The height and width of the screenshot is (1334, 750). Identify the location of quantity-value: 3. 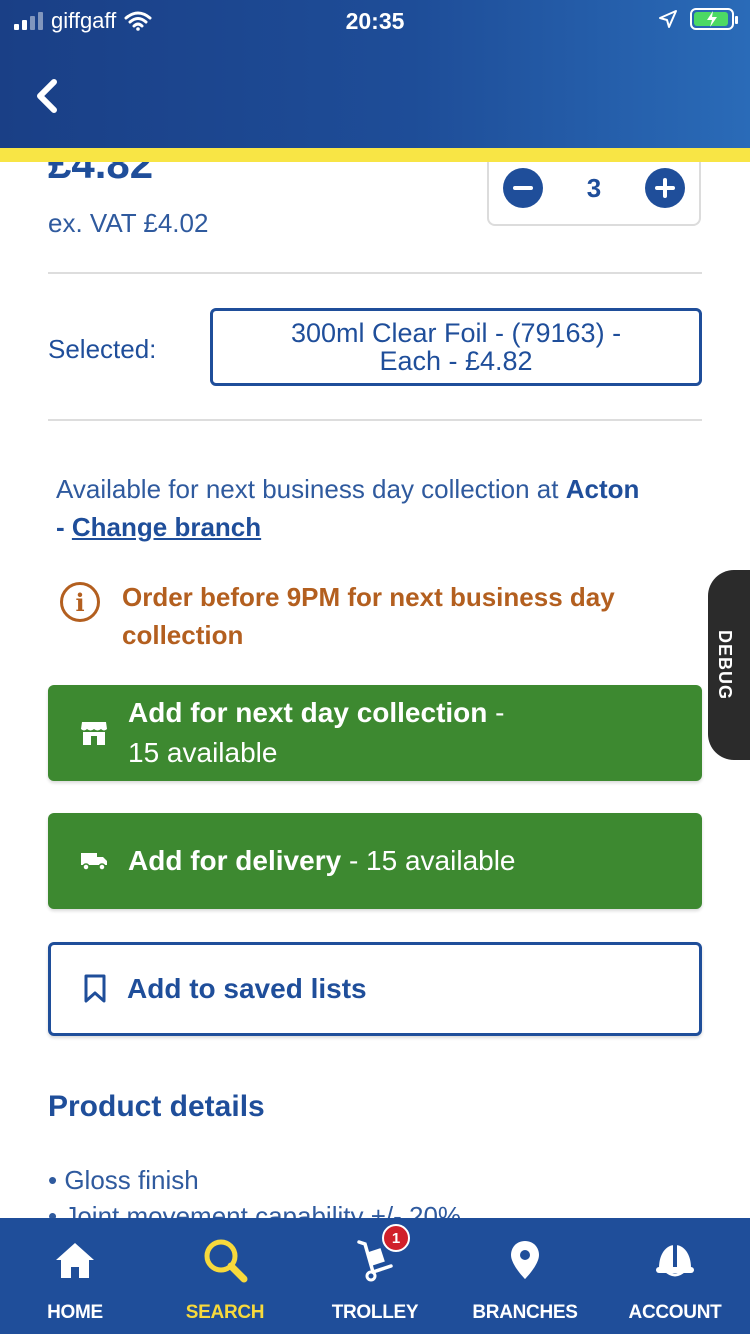
(594, 187).